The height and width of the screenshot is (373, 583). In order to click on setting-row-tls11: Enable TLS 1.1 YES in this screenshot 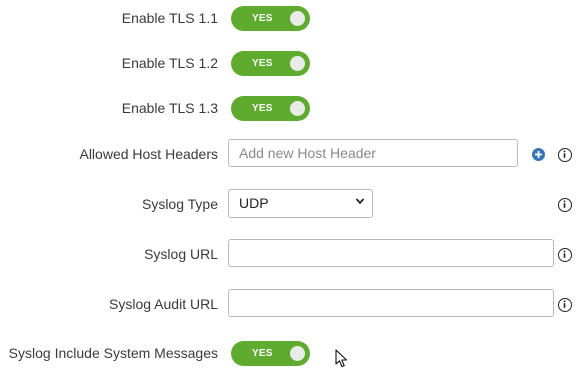, I will do `click(291, 18)`.